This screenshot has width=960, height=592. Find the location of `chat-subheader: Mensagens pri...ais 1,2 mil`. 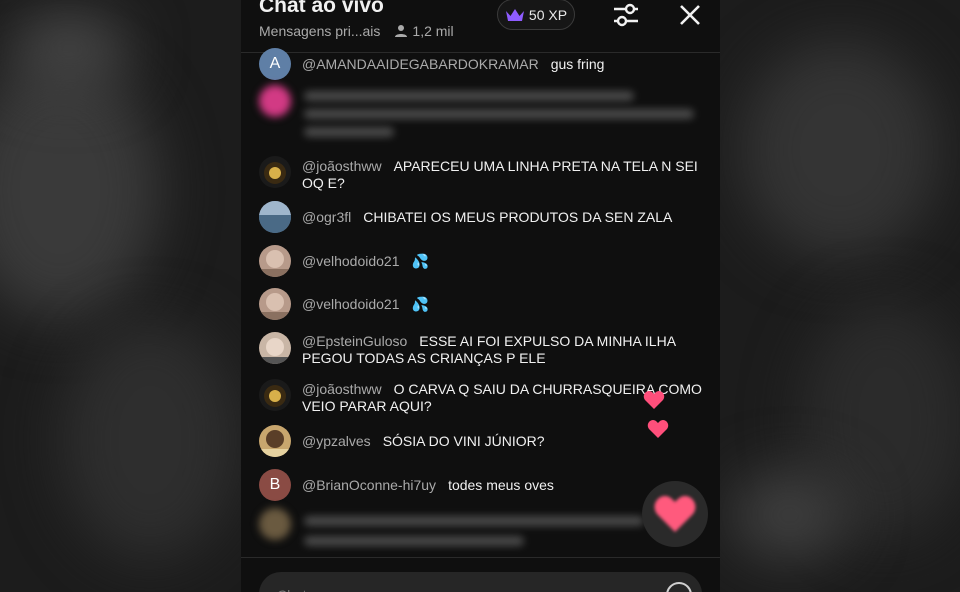

chat-subheader: Mensagens pri...ais 1,2 mil is located at coordinates (356, 31).